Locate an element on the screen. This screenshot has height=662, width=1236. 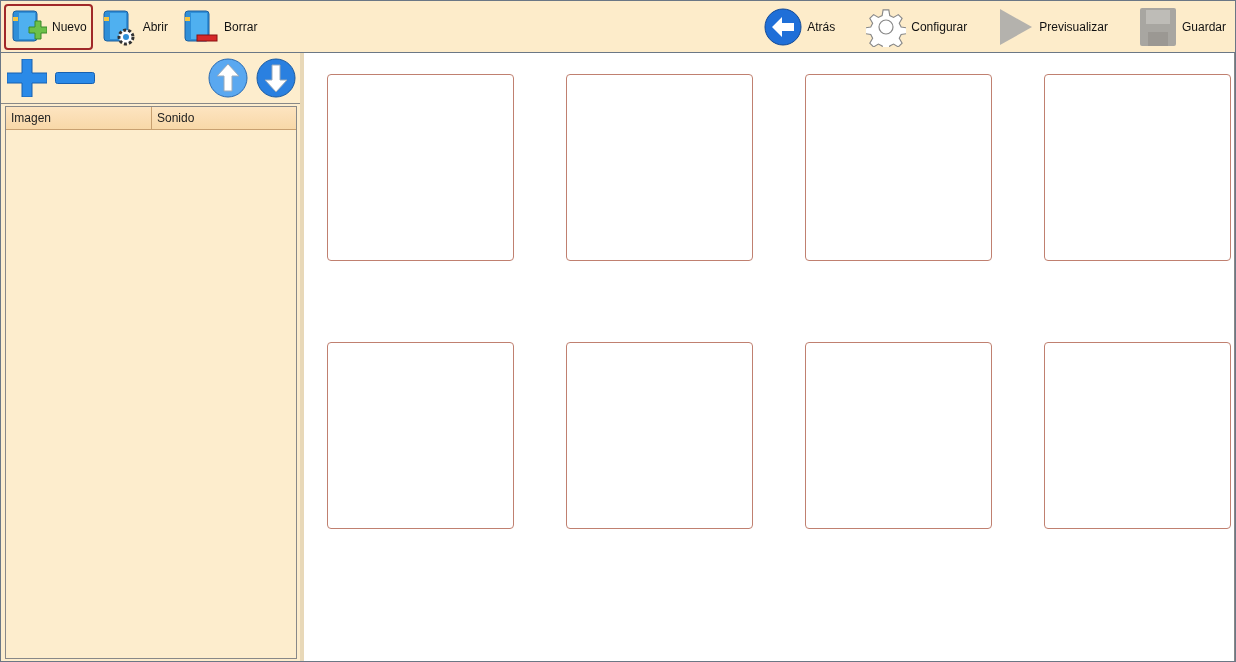
move-down-button is located at coordinates (276, 78).